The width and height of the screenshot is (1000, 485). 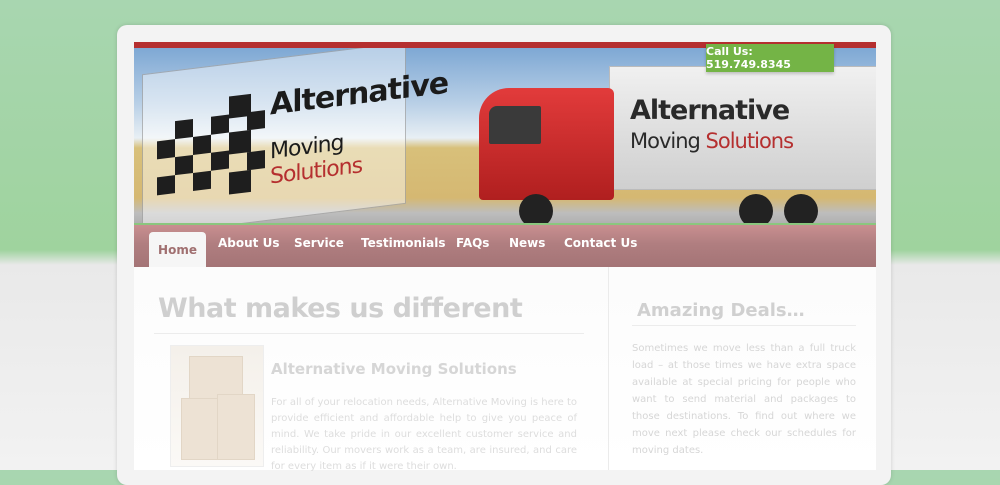 What do you see at coordinates (546, 144) in the screenshot?
I see `truck-cab` at bounding box center [546, 144].